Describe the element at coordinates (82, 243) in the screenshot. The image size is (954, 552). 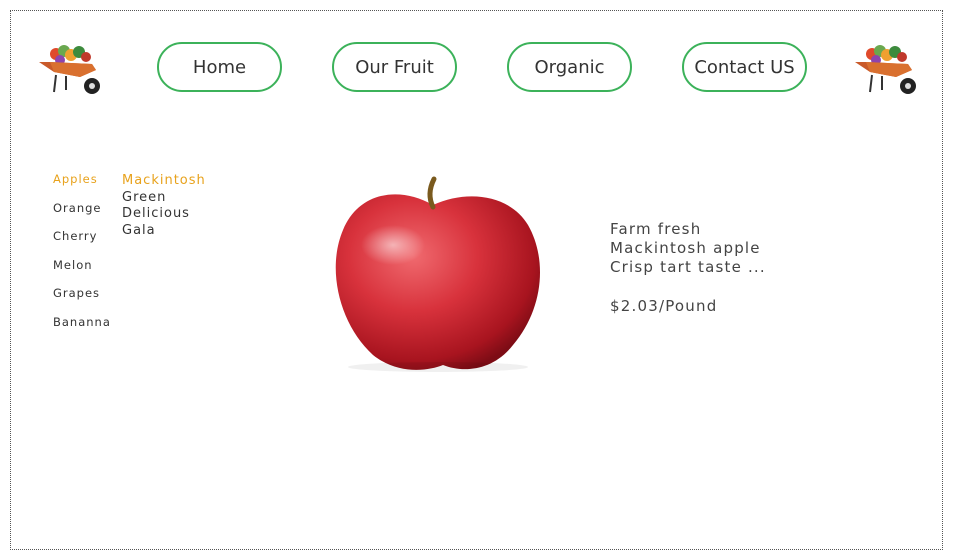
I see `fruit-item-cherry: Cherry` at that location.